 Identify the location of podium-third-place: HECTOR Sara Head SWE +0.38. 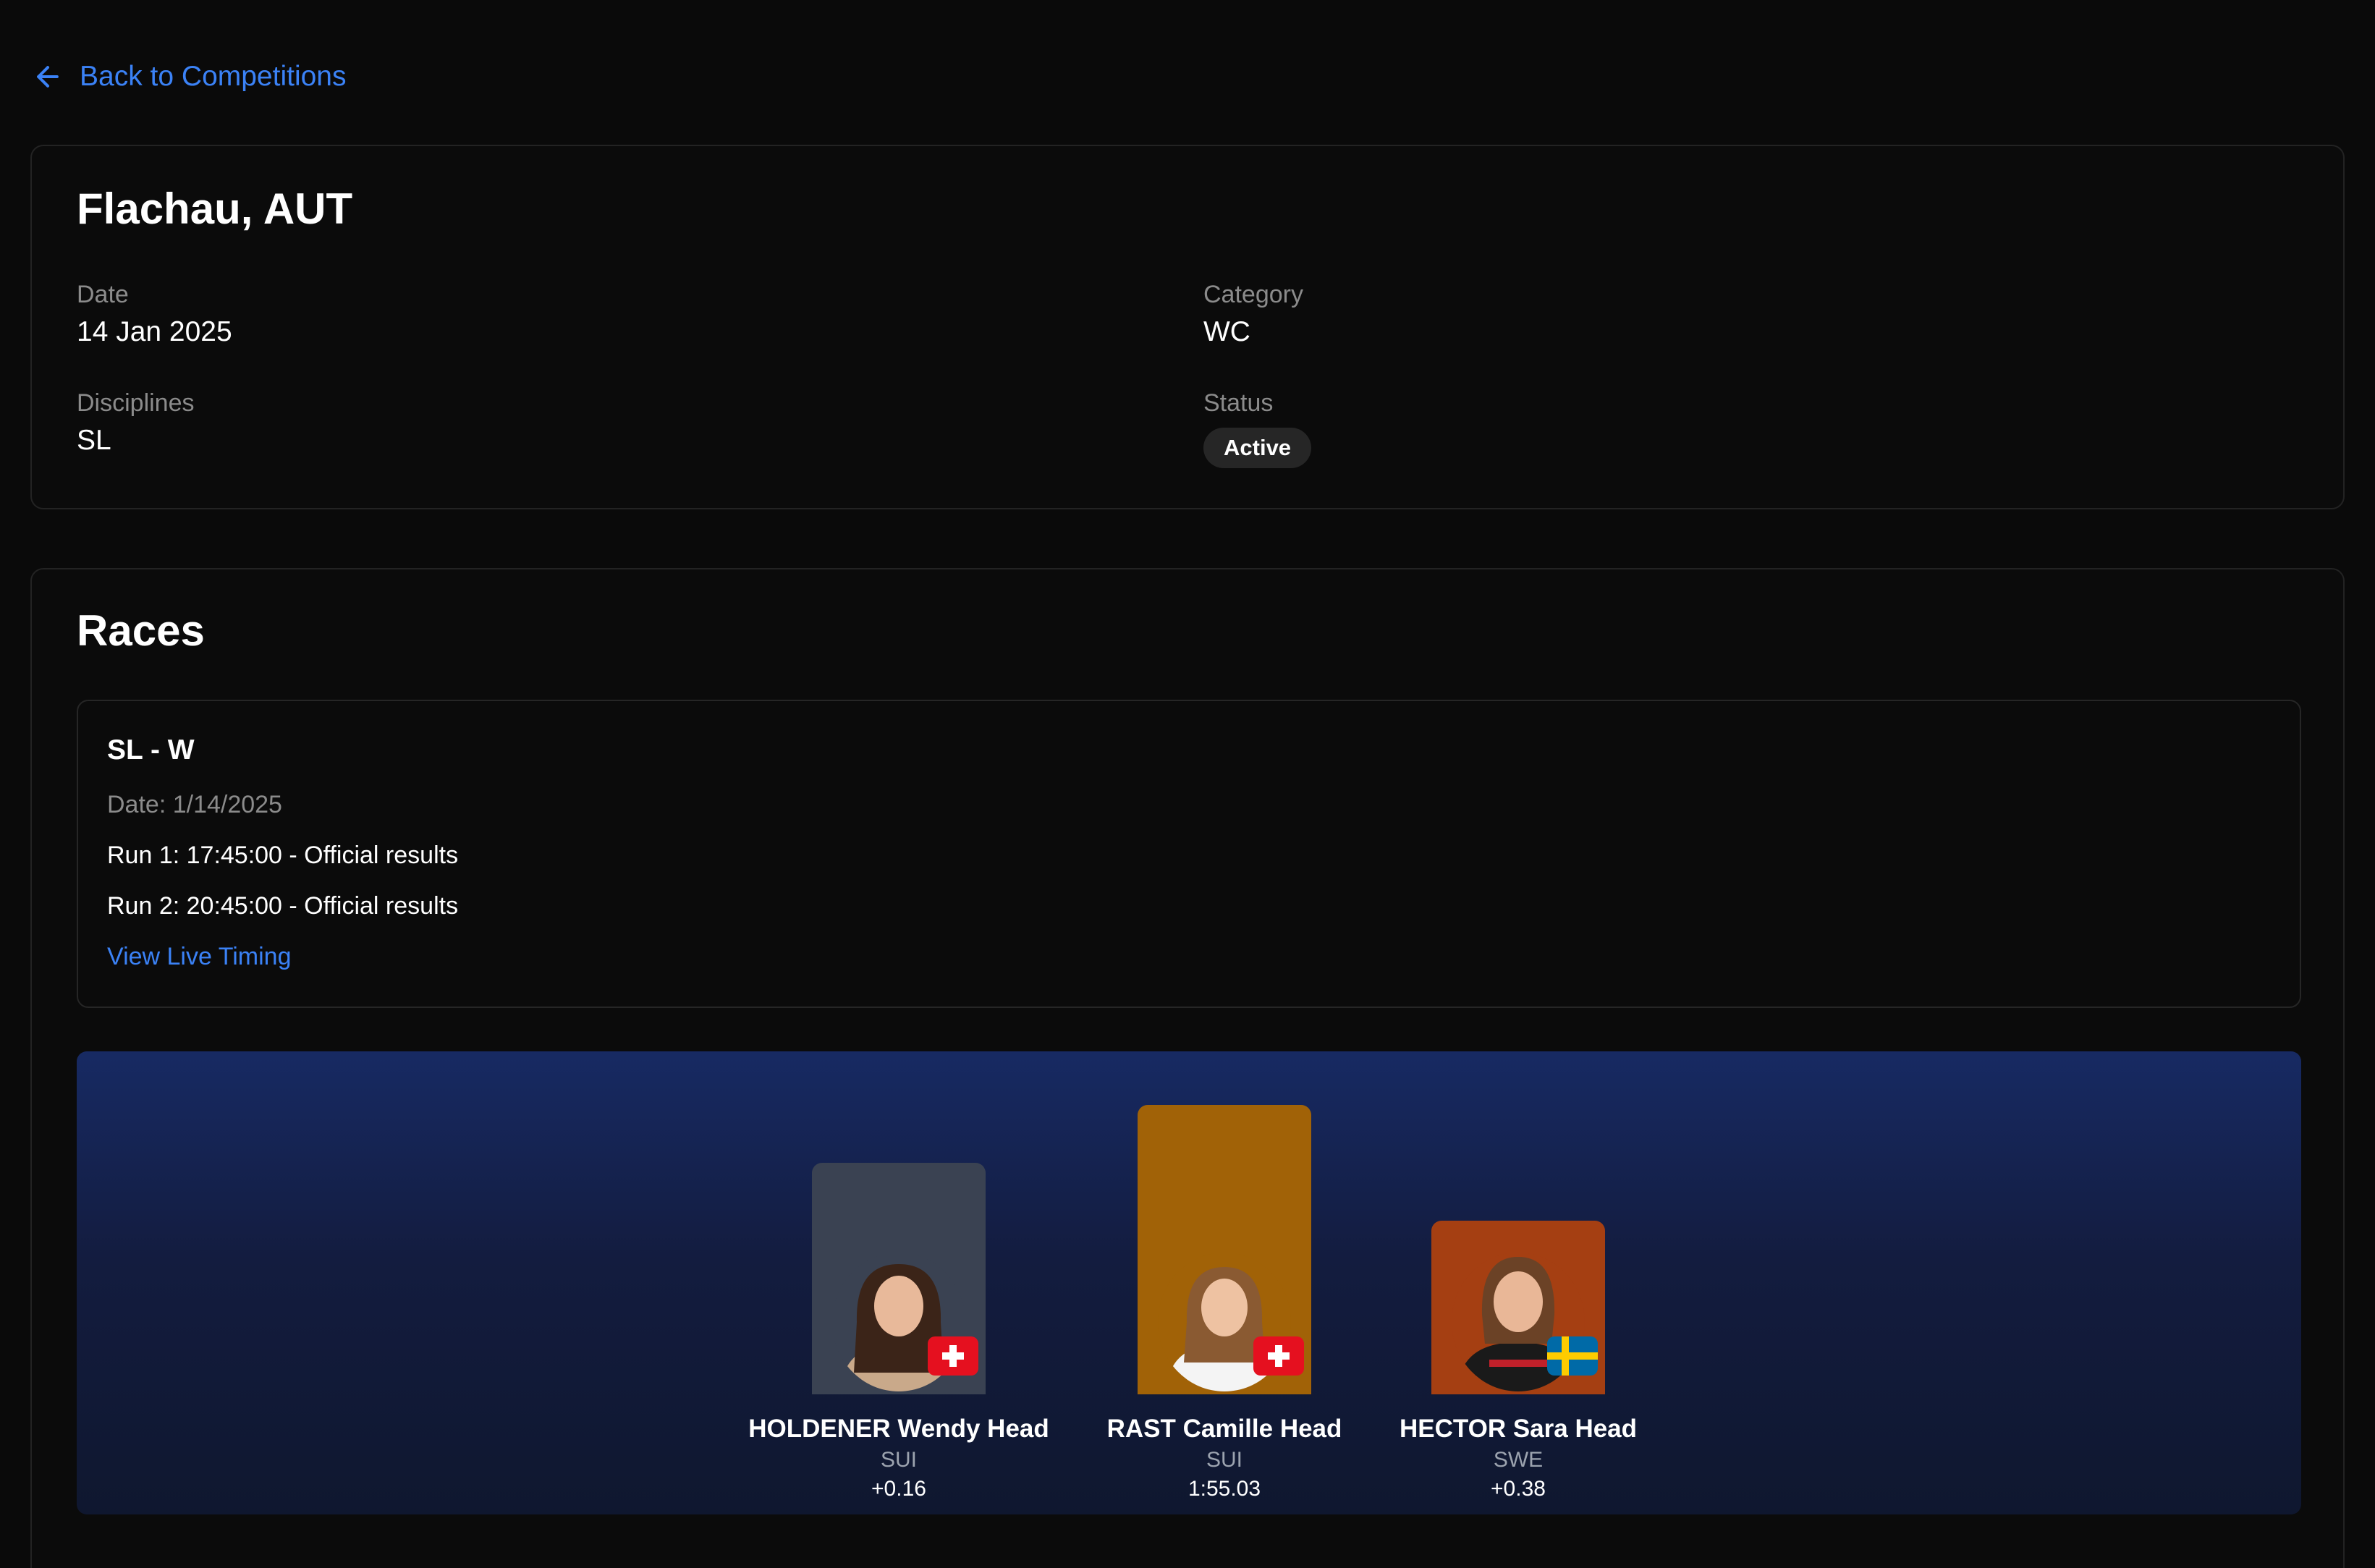
(1518, 1276).